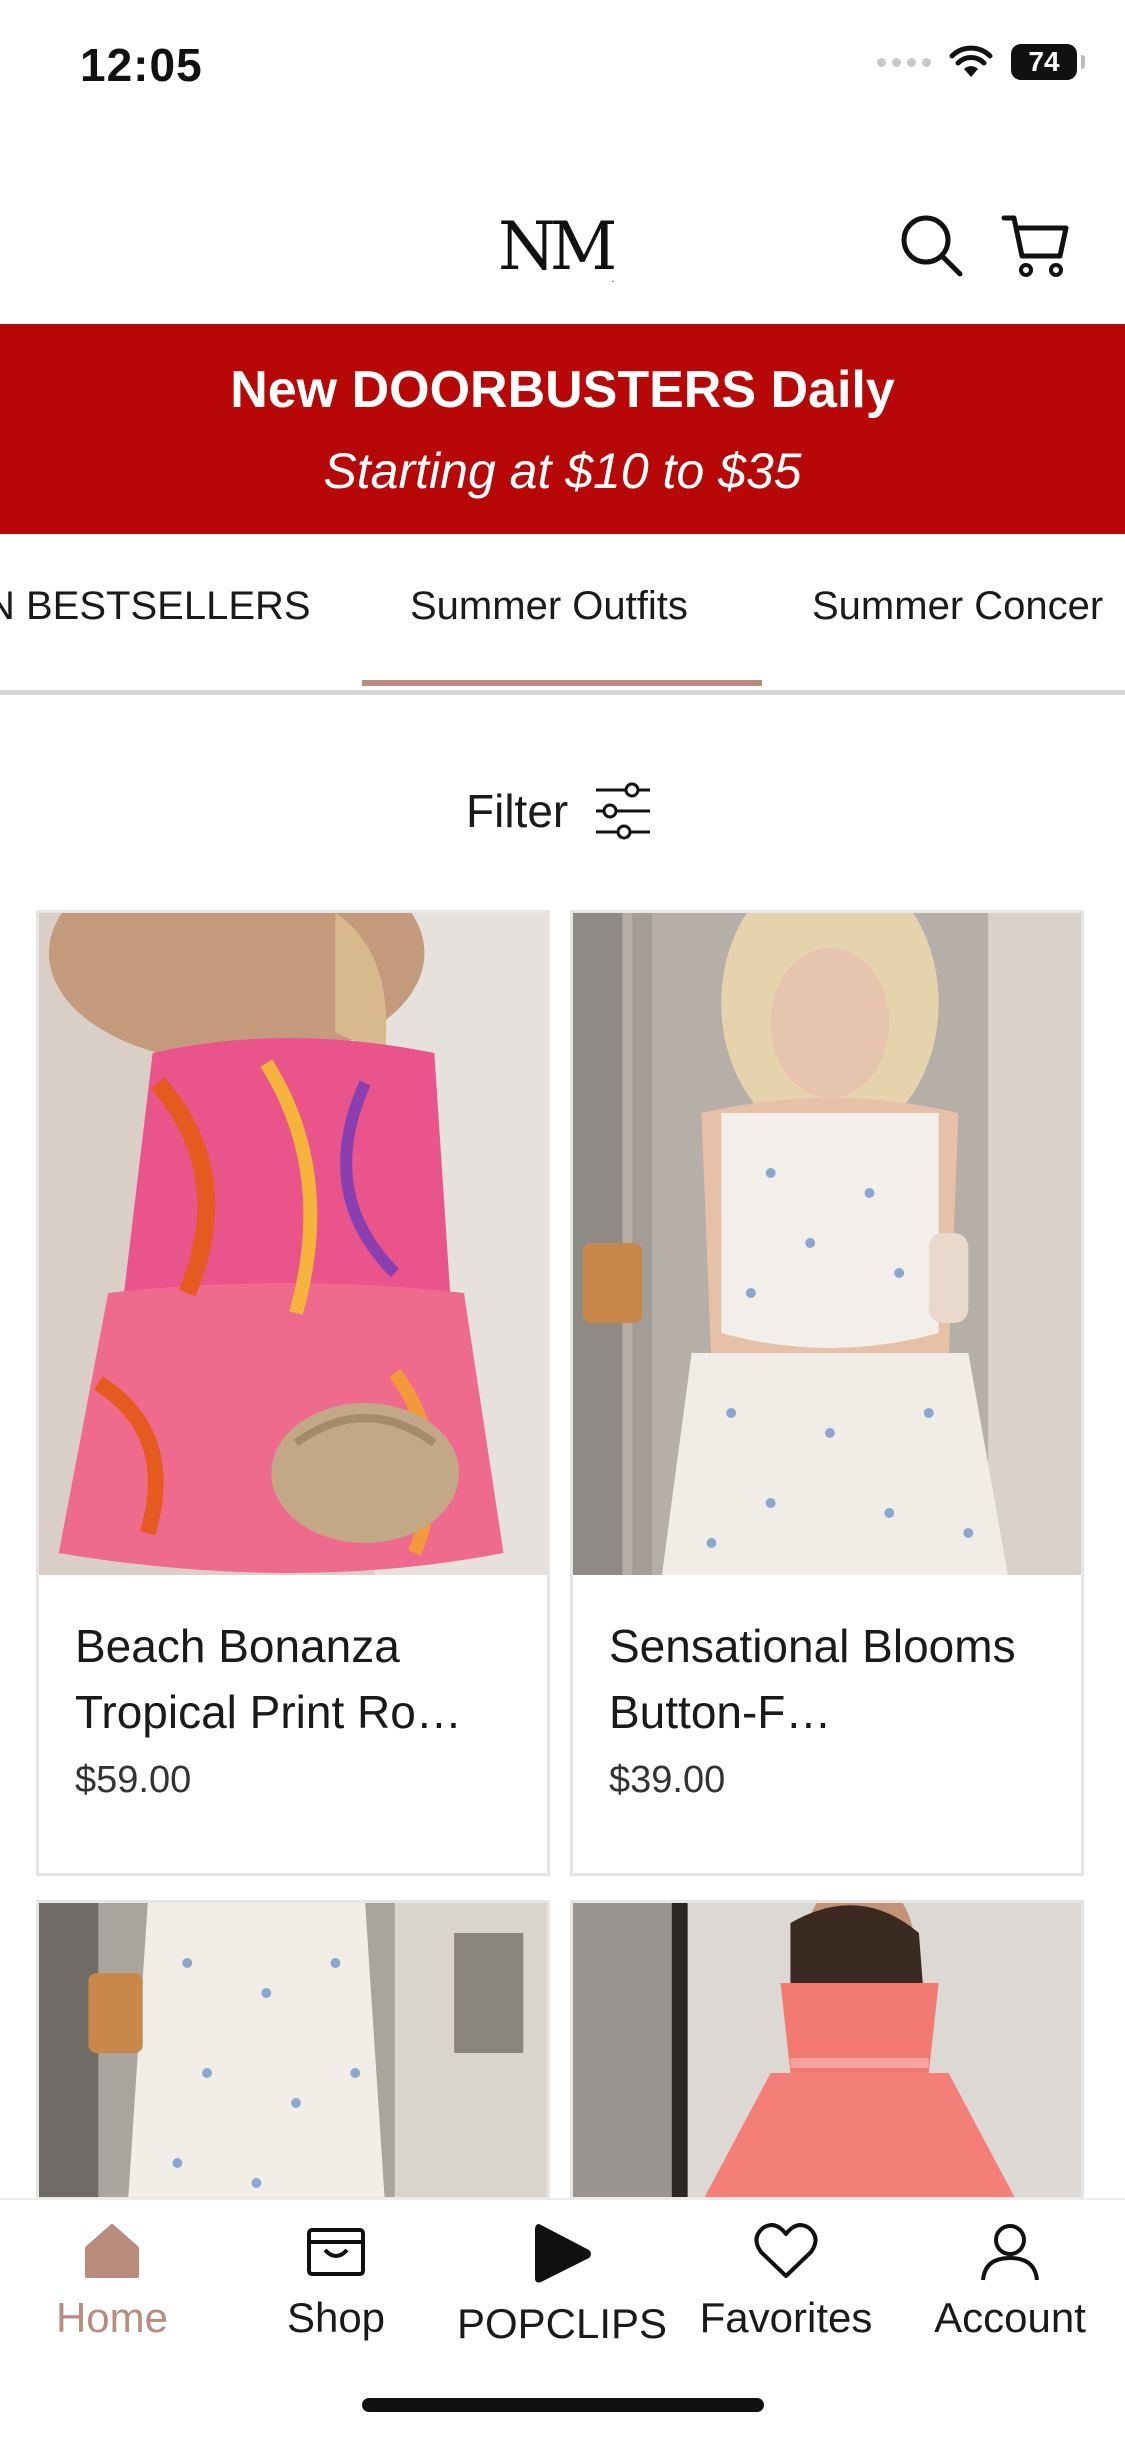  I want to click on cart-icon, so click(1035, 246).